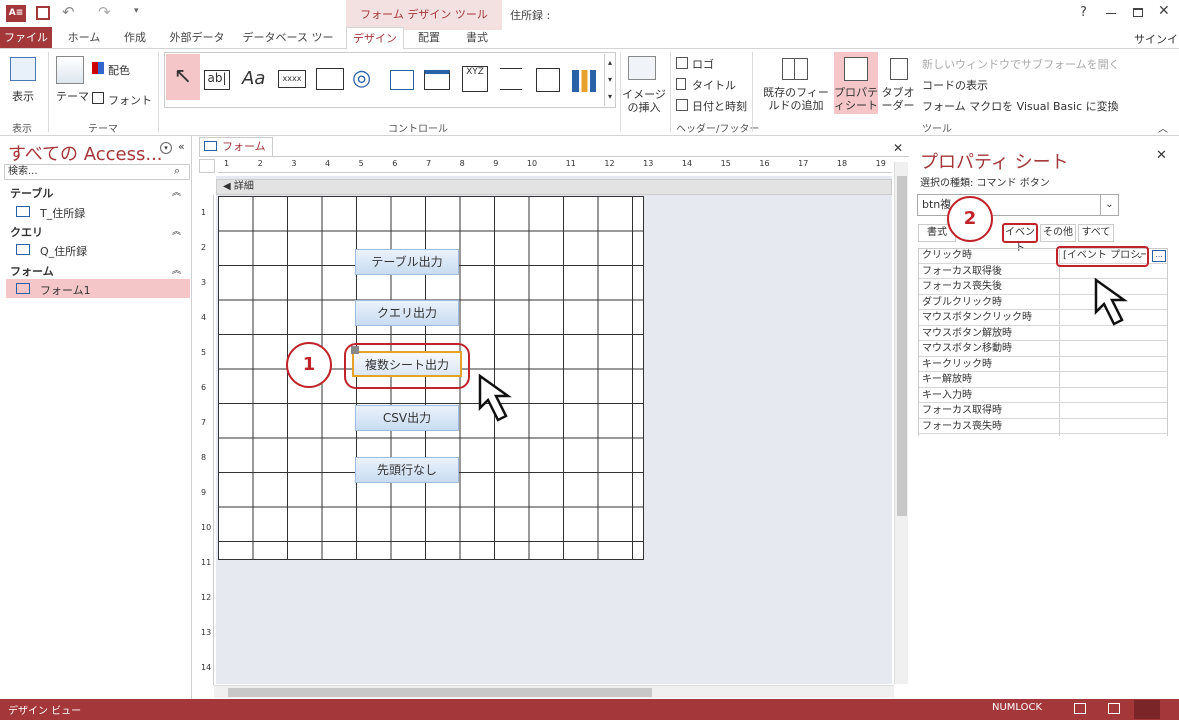 This screenshot has height=720, width=1179. I want to click on file-tab: ファイル, so click(26, 37).